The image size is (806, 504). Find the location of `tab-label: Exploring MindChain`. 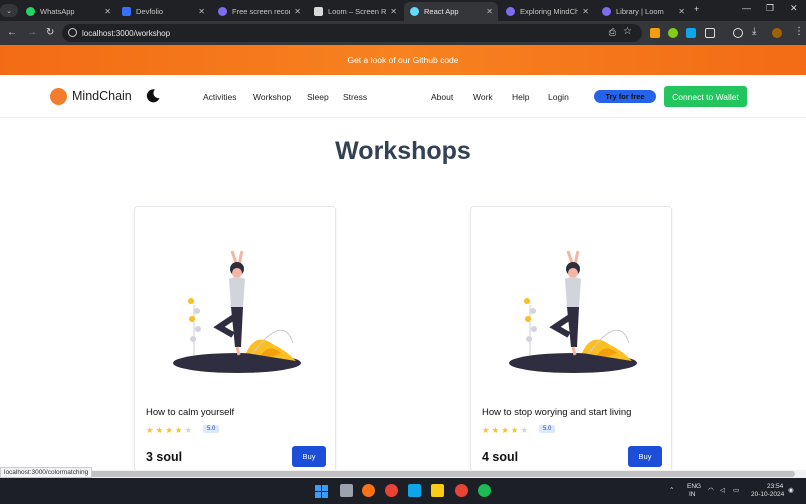

tab-label: Exploring MindChain is located at coordinates (549, 11).